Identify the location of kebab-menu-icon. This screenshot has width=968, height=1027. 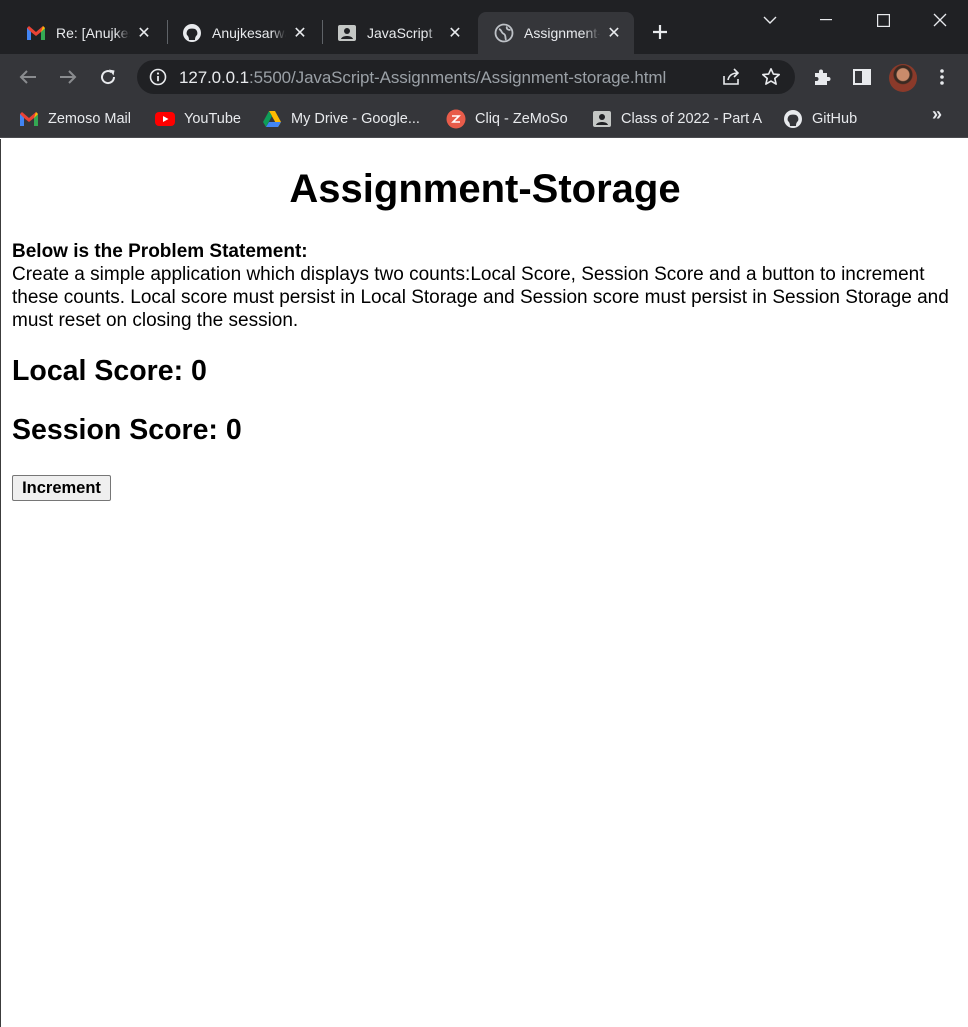
(942, 77).